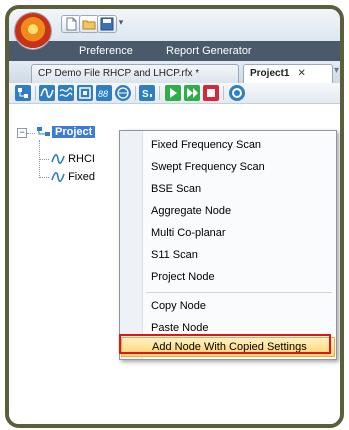  I want to click on stop-icon, so click(211, 93).